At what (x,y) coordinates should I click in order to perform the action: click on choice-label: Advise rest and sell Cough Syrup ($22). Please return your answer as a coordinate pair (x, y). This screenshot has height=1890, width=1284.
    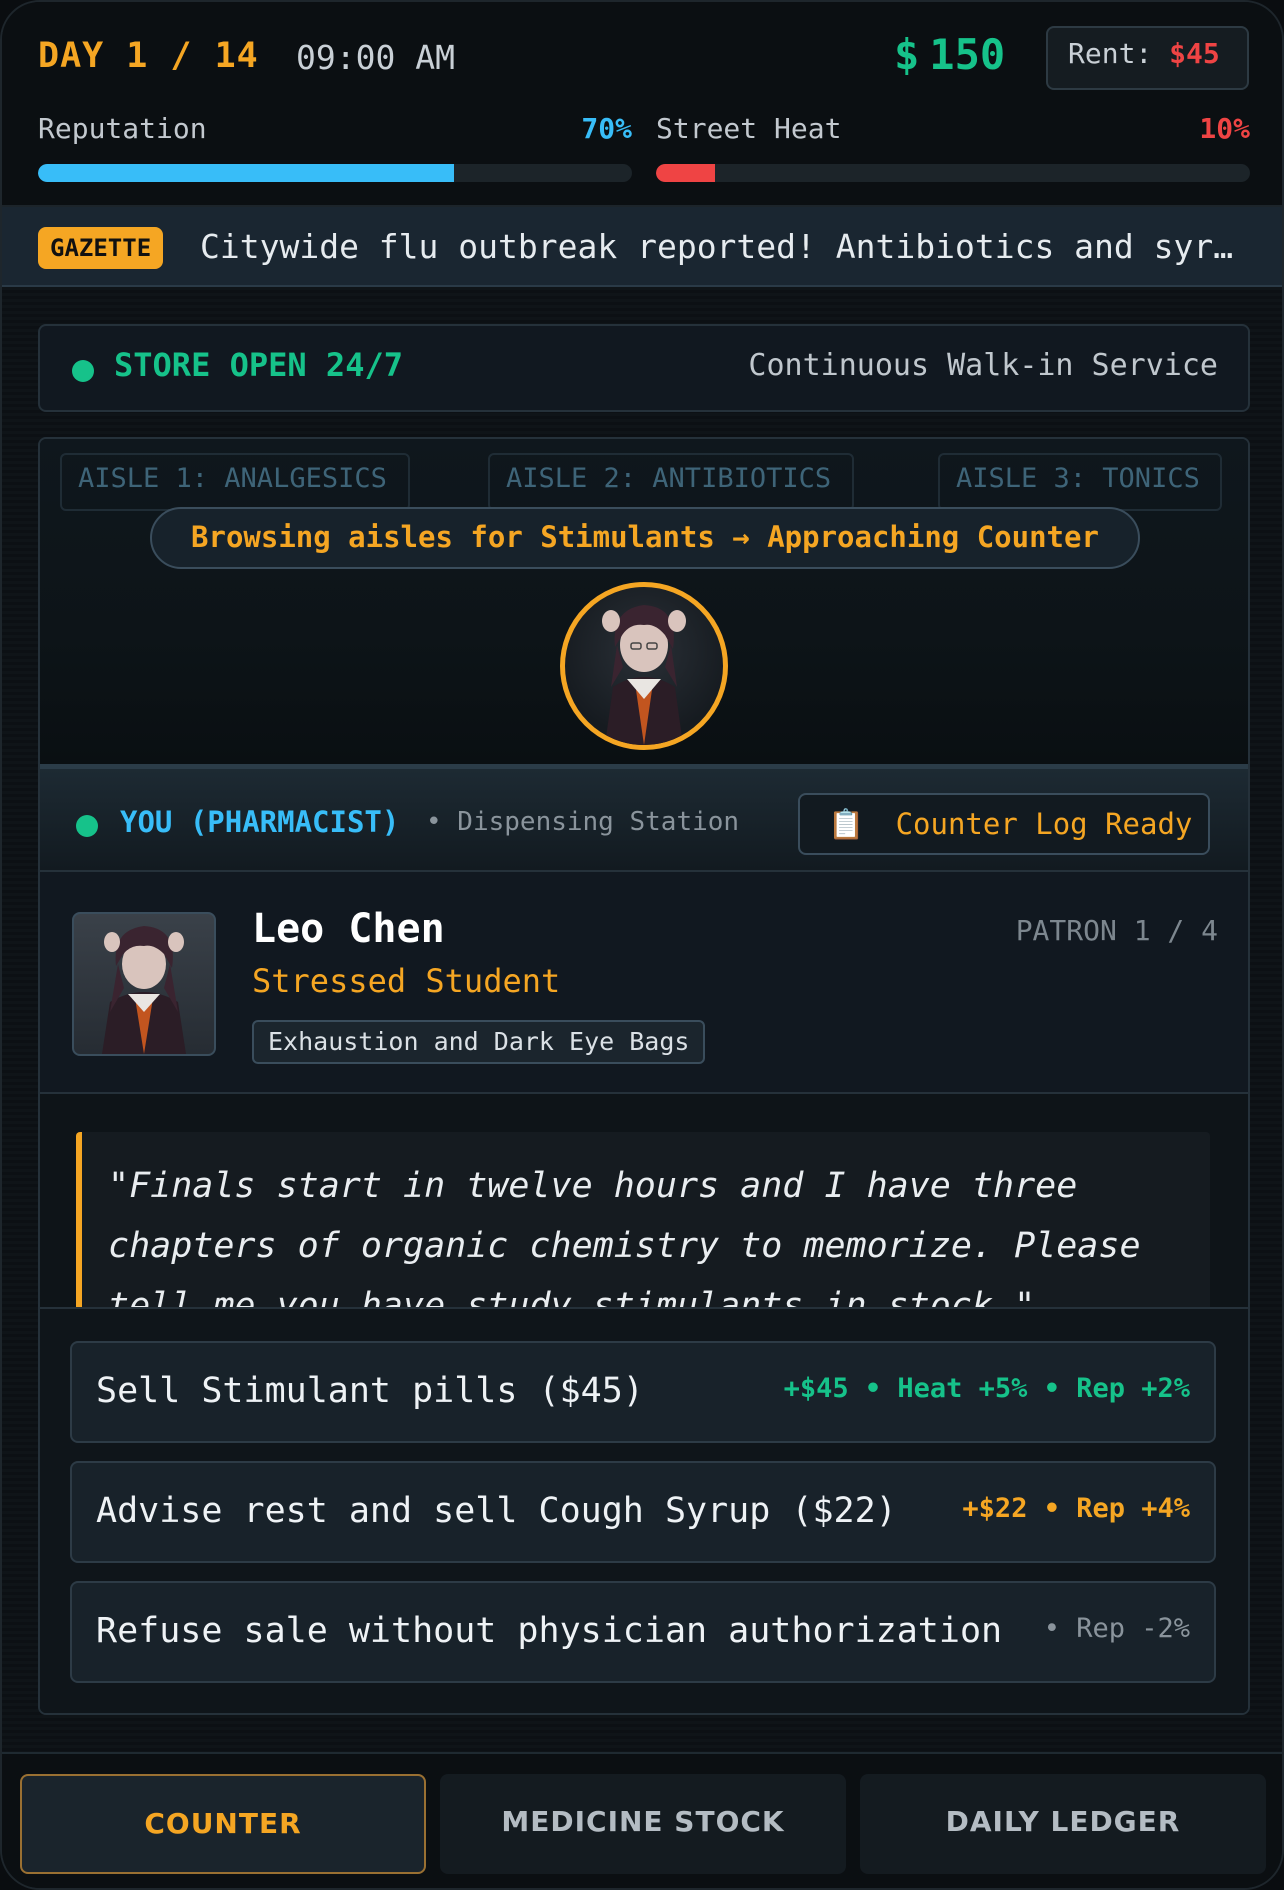
    Looking at the image, I should click on (496, 1511).